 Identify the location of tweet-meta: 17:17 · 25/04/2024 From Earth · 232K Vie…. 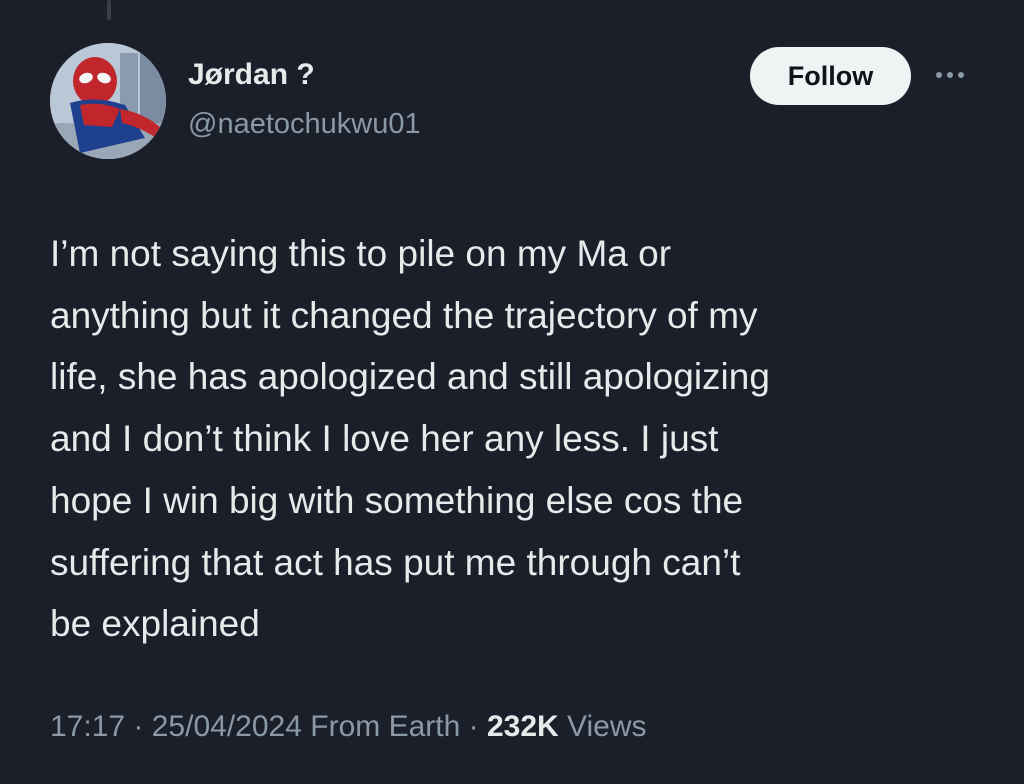
(348, 727).